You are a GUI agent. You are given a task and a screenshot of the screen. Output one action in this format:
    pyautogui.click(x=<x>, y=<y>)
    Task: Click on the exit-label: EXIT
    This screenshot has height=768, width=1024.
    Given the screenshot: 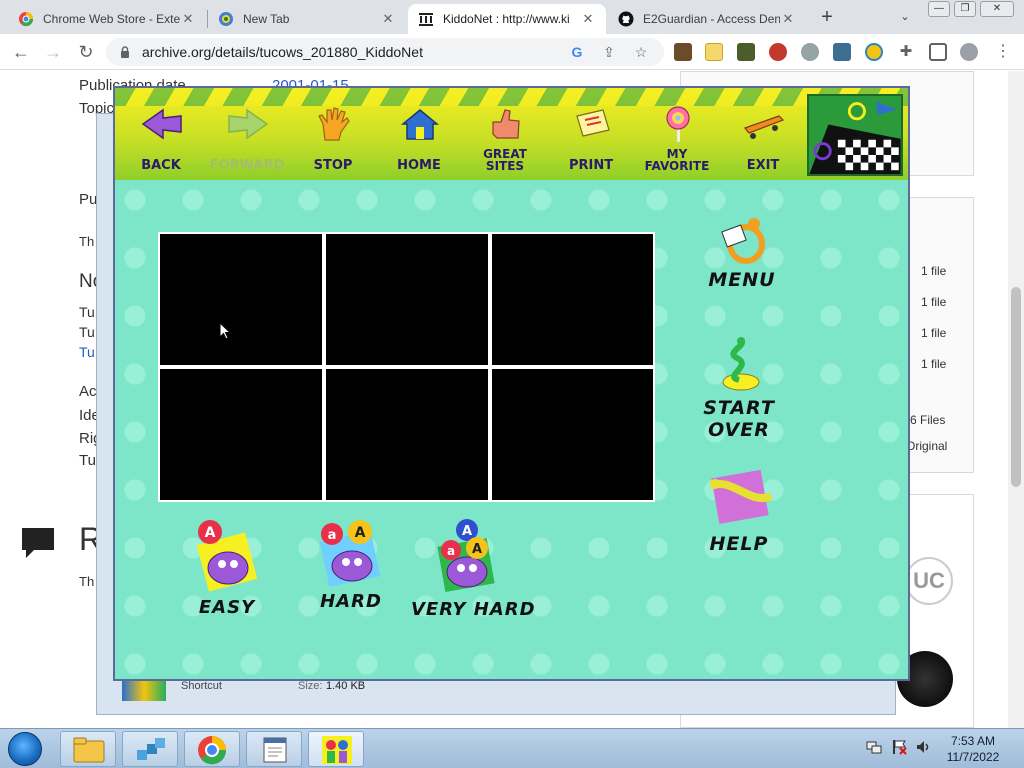 What is the action you would take?
    pyautogui.click(x=763, y=165)
    